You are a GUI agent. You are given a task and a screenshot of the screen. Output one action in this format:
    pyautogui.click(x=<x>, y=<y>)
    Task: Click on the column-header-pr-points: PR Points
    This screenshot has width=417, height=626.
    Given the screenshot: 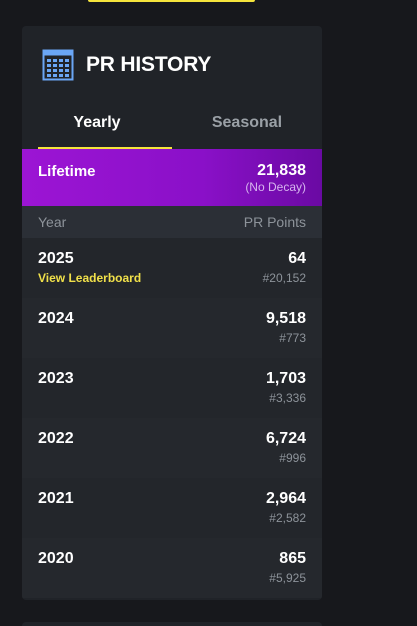 What is the action you would take?
    pyautogui.click(x=274, y=222)
    